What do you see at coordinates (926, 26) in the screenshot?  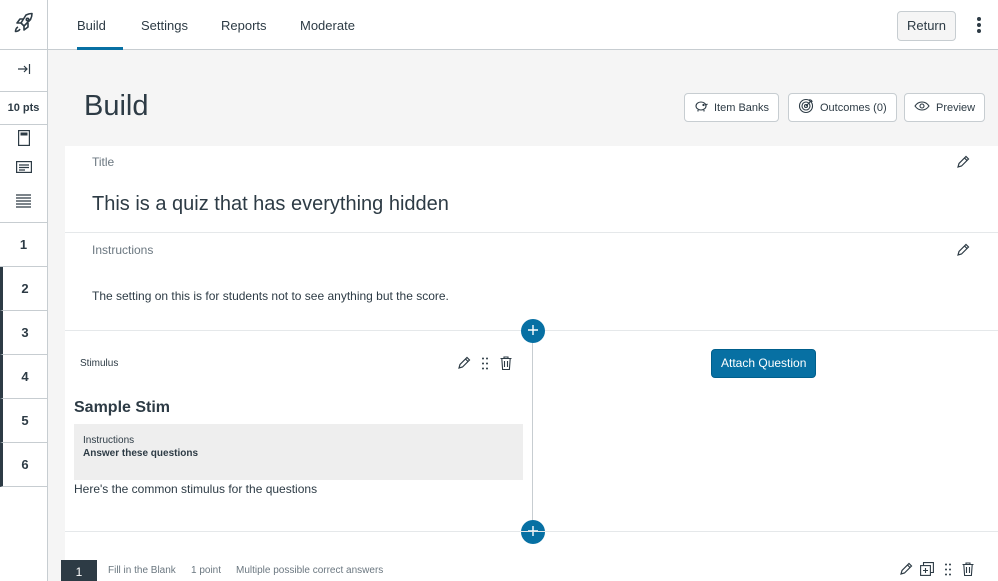 I see `return-button: Return` at bounding box center [926, 26].